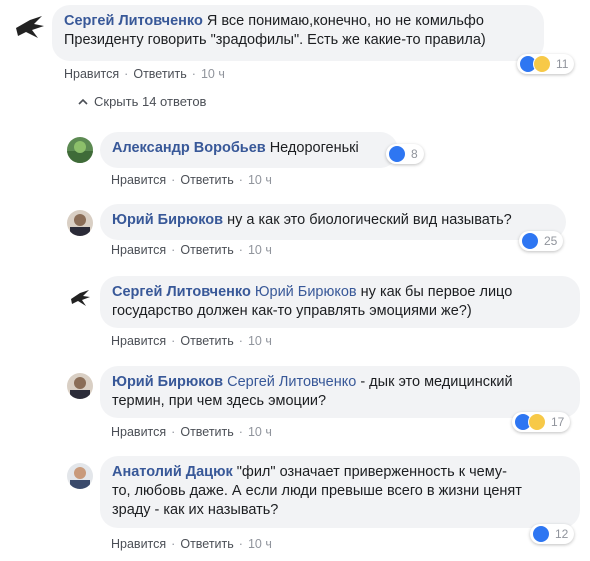 This screenshot has height=561, width=590. I want to click on comment-author: Александр Воробьев, so click(189, 148).